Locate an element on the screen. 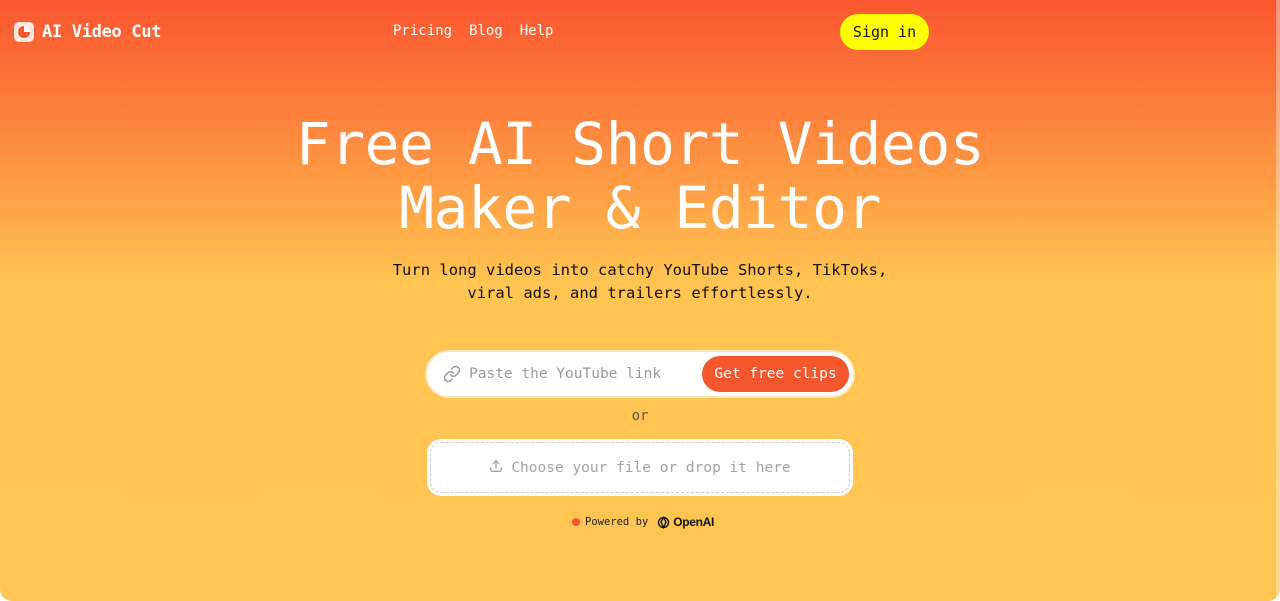  upload-icon is located at coordinates (496, 467).